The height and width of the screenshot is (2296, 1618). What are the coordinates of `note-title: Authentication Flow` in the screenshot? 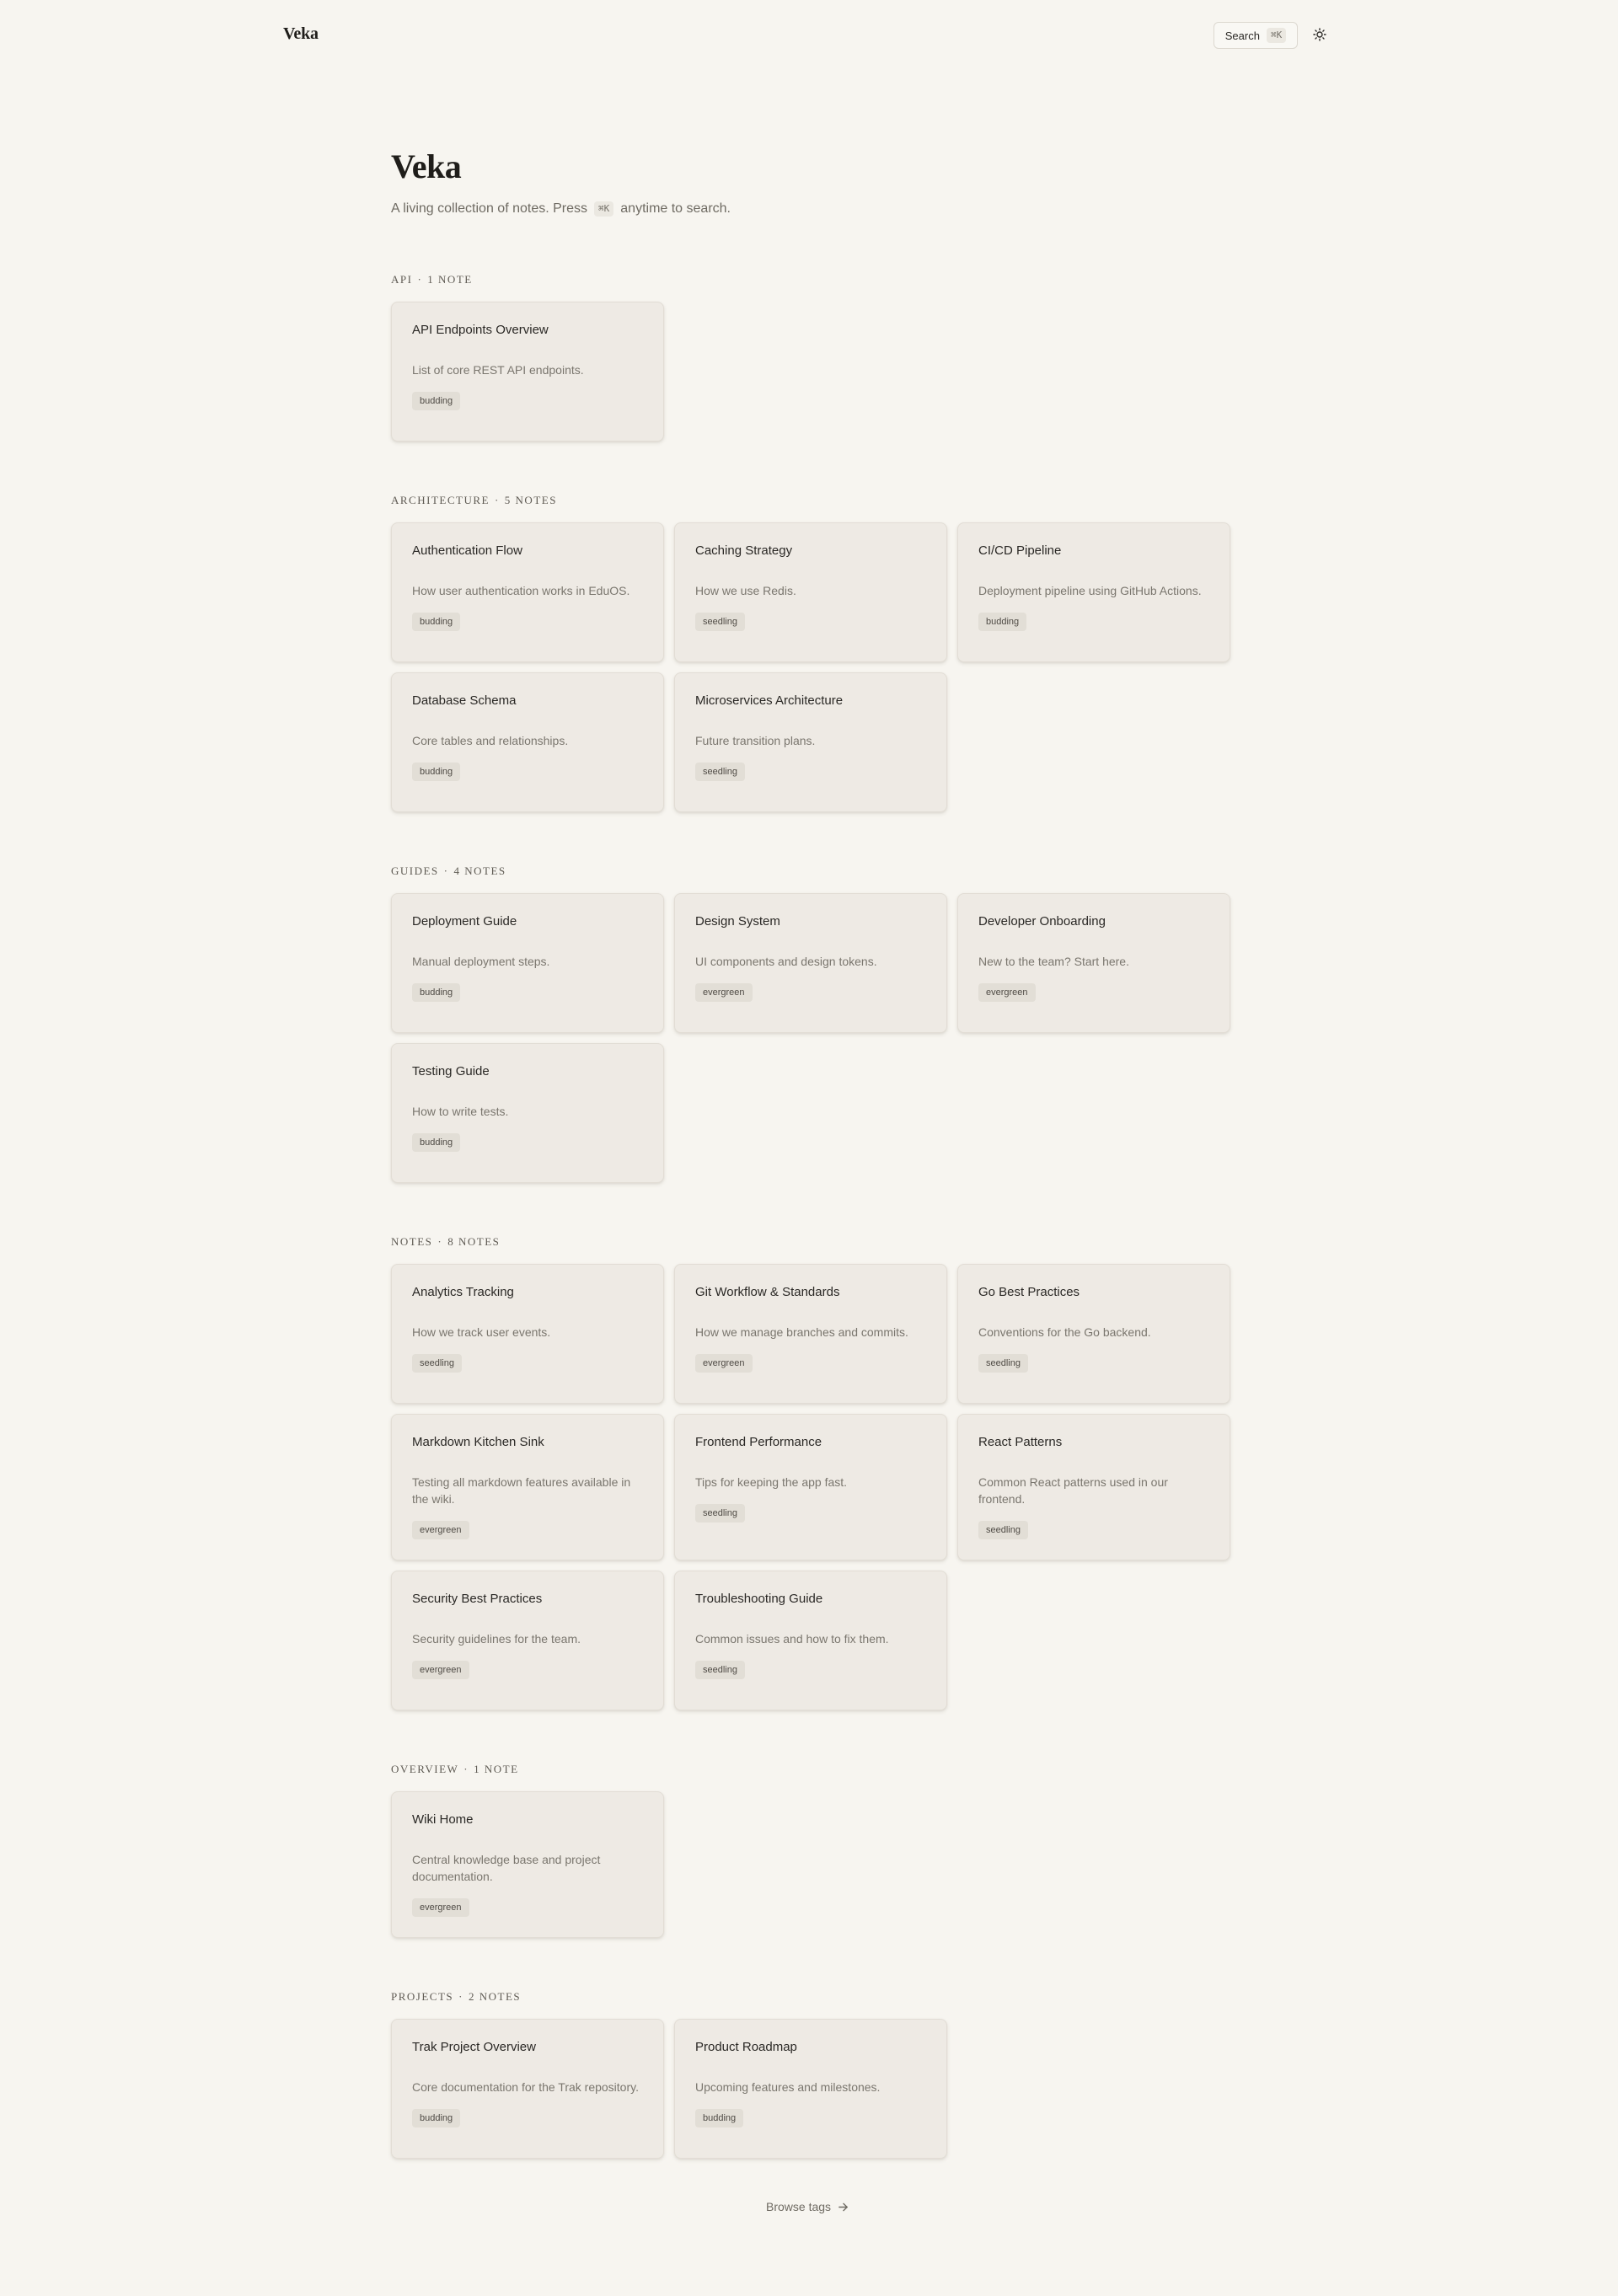 It's located at (467, 550).